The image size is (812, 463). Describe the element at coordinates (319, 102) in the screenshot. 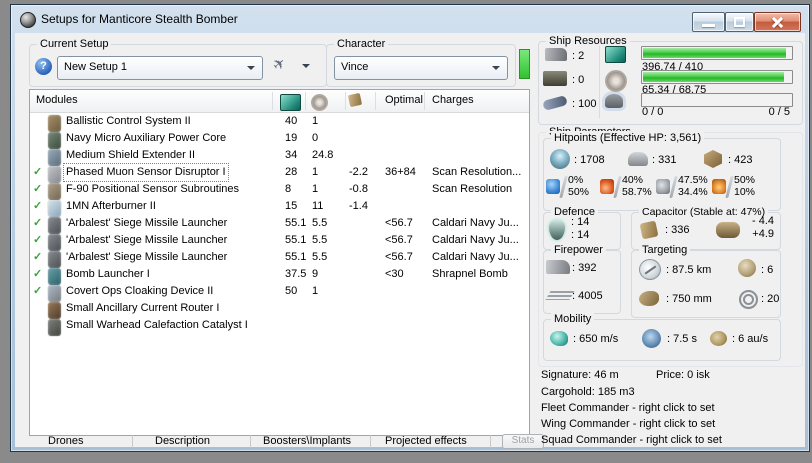

I see `powergrid-column-icon` at that location.